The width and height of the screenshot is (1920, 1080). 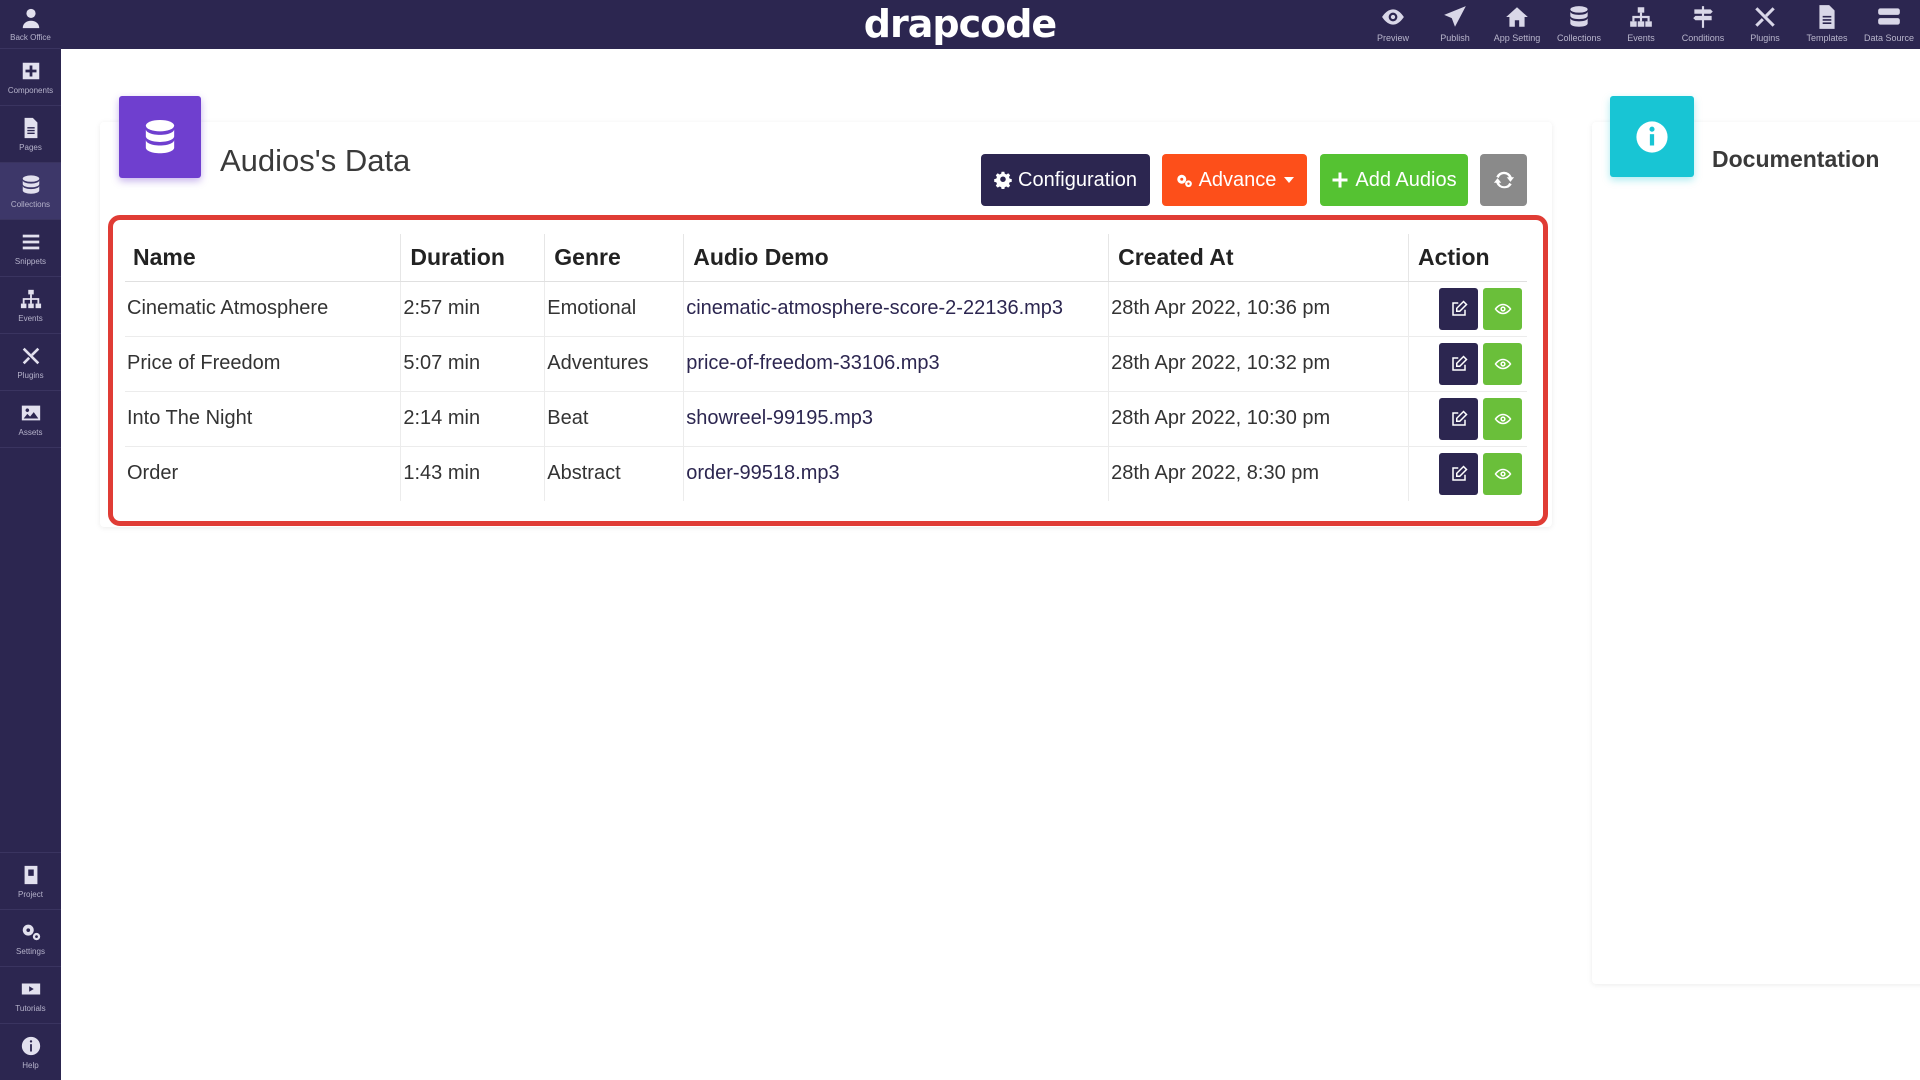 I want to click on project-icon, so click(x=30, y=874).